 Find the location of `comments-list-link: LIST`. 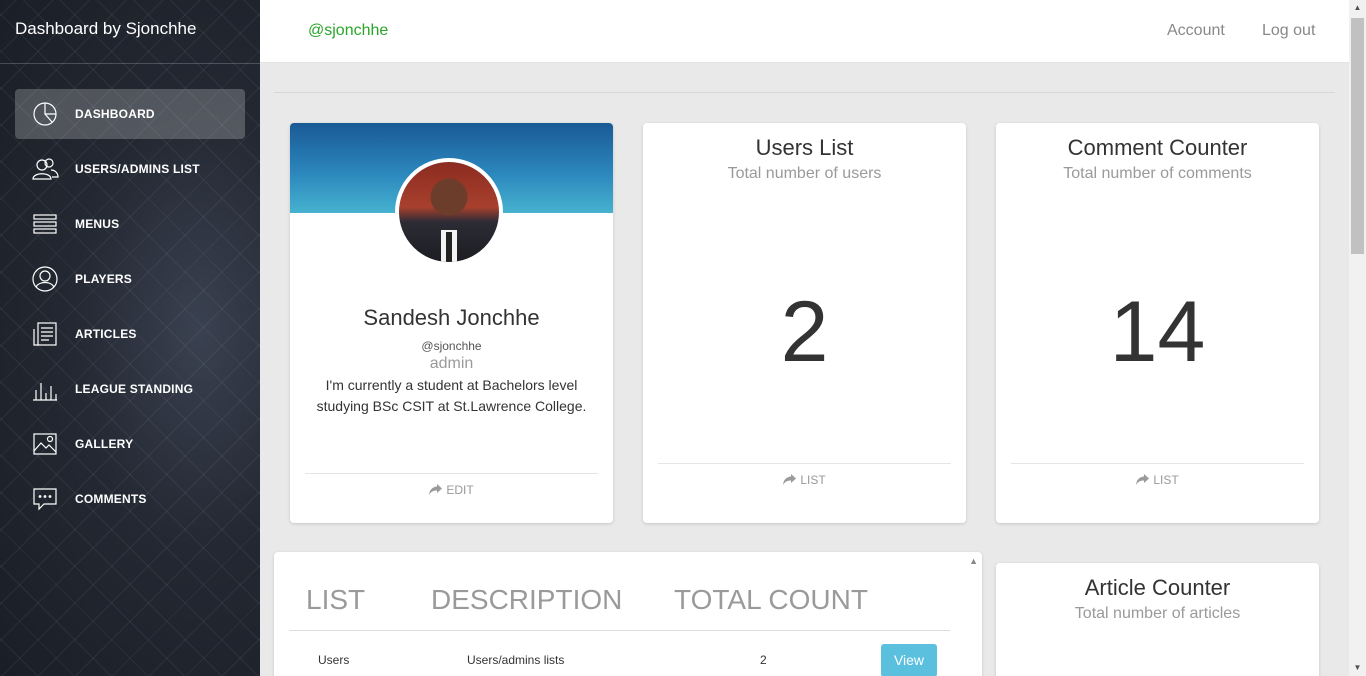

comments-list-link: LIST is located at coordinates (1157, 481).